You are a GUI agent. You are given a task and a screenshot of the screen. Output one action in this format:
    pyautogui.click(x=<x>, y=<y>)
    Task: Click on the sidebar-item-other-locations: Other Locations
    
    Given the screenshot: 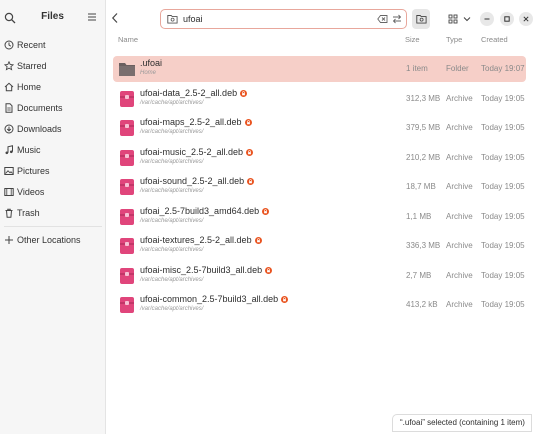 What is the action you would take?
    pyautogui.click(x=53, y=240)
    